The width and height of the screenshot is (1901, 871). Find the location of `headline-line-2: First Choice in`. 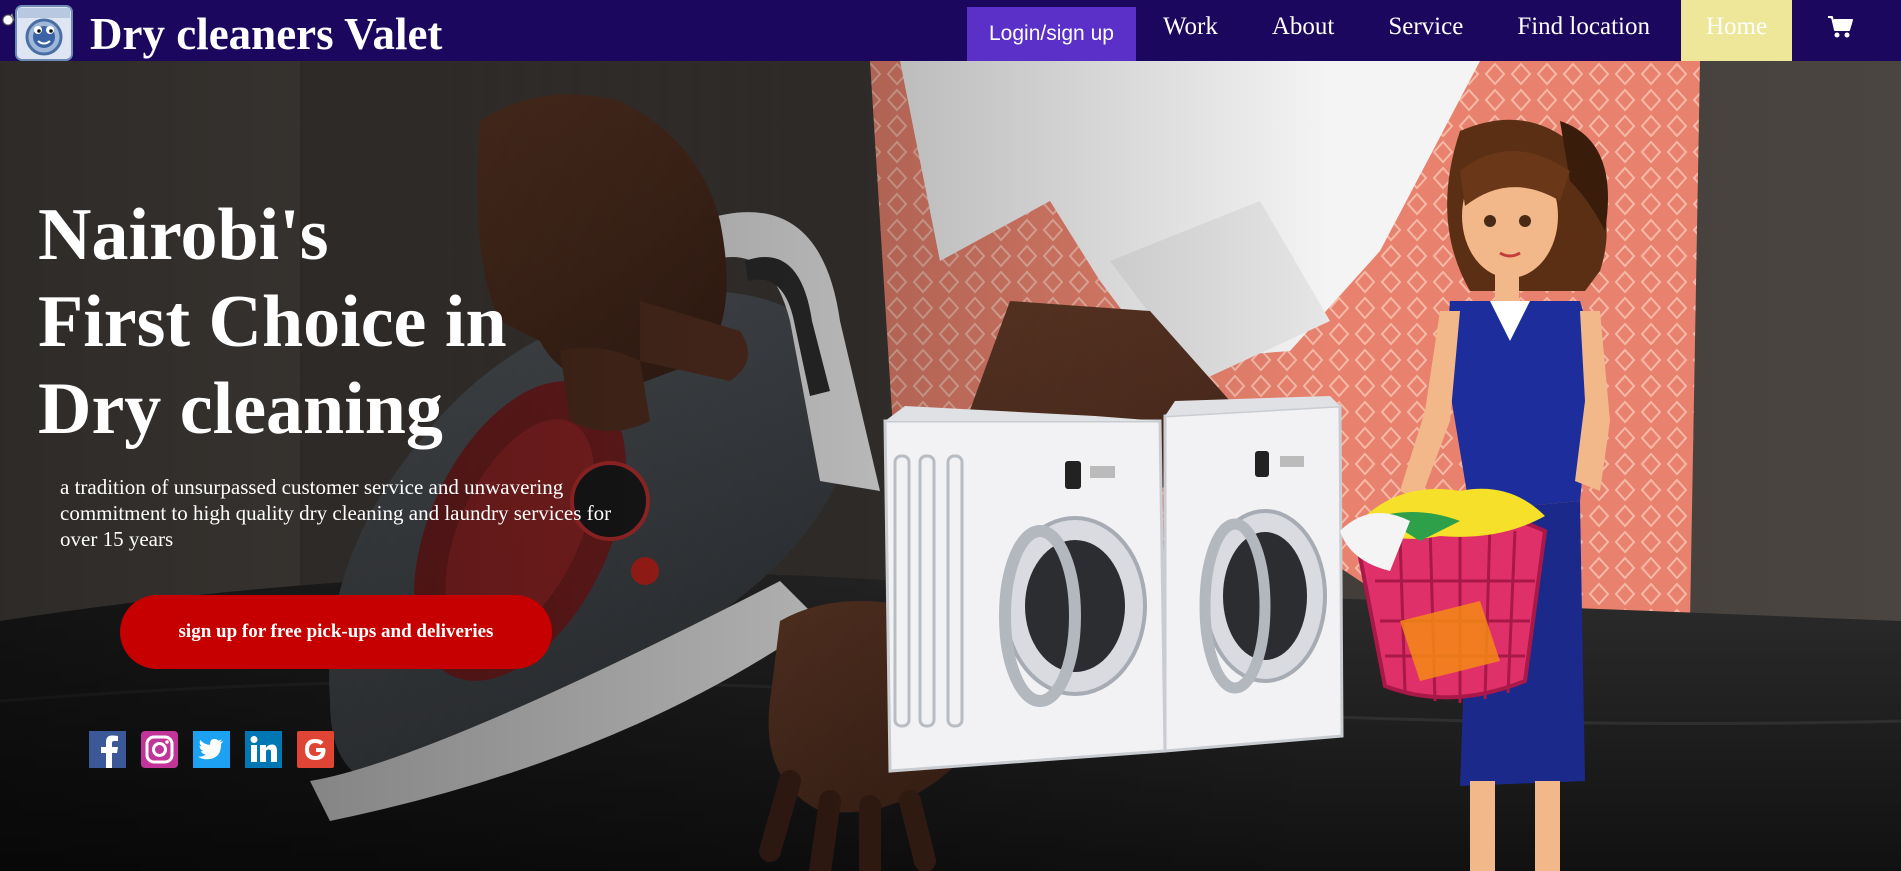

headline-line-2: First Choice in is located at coordinates (272, 322).